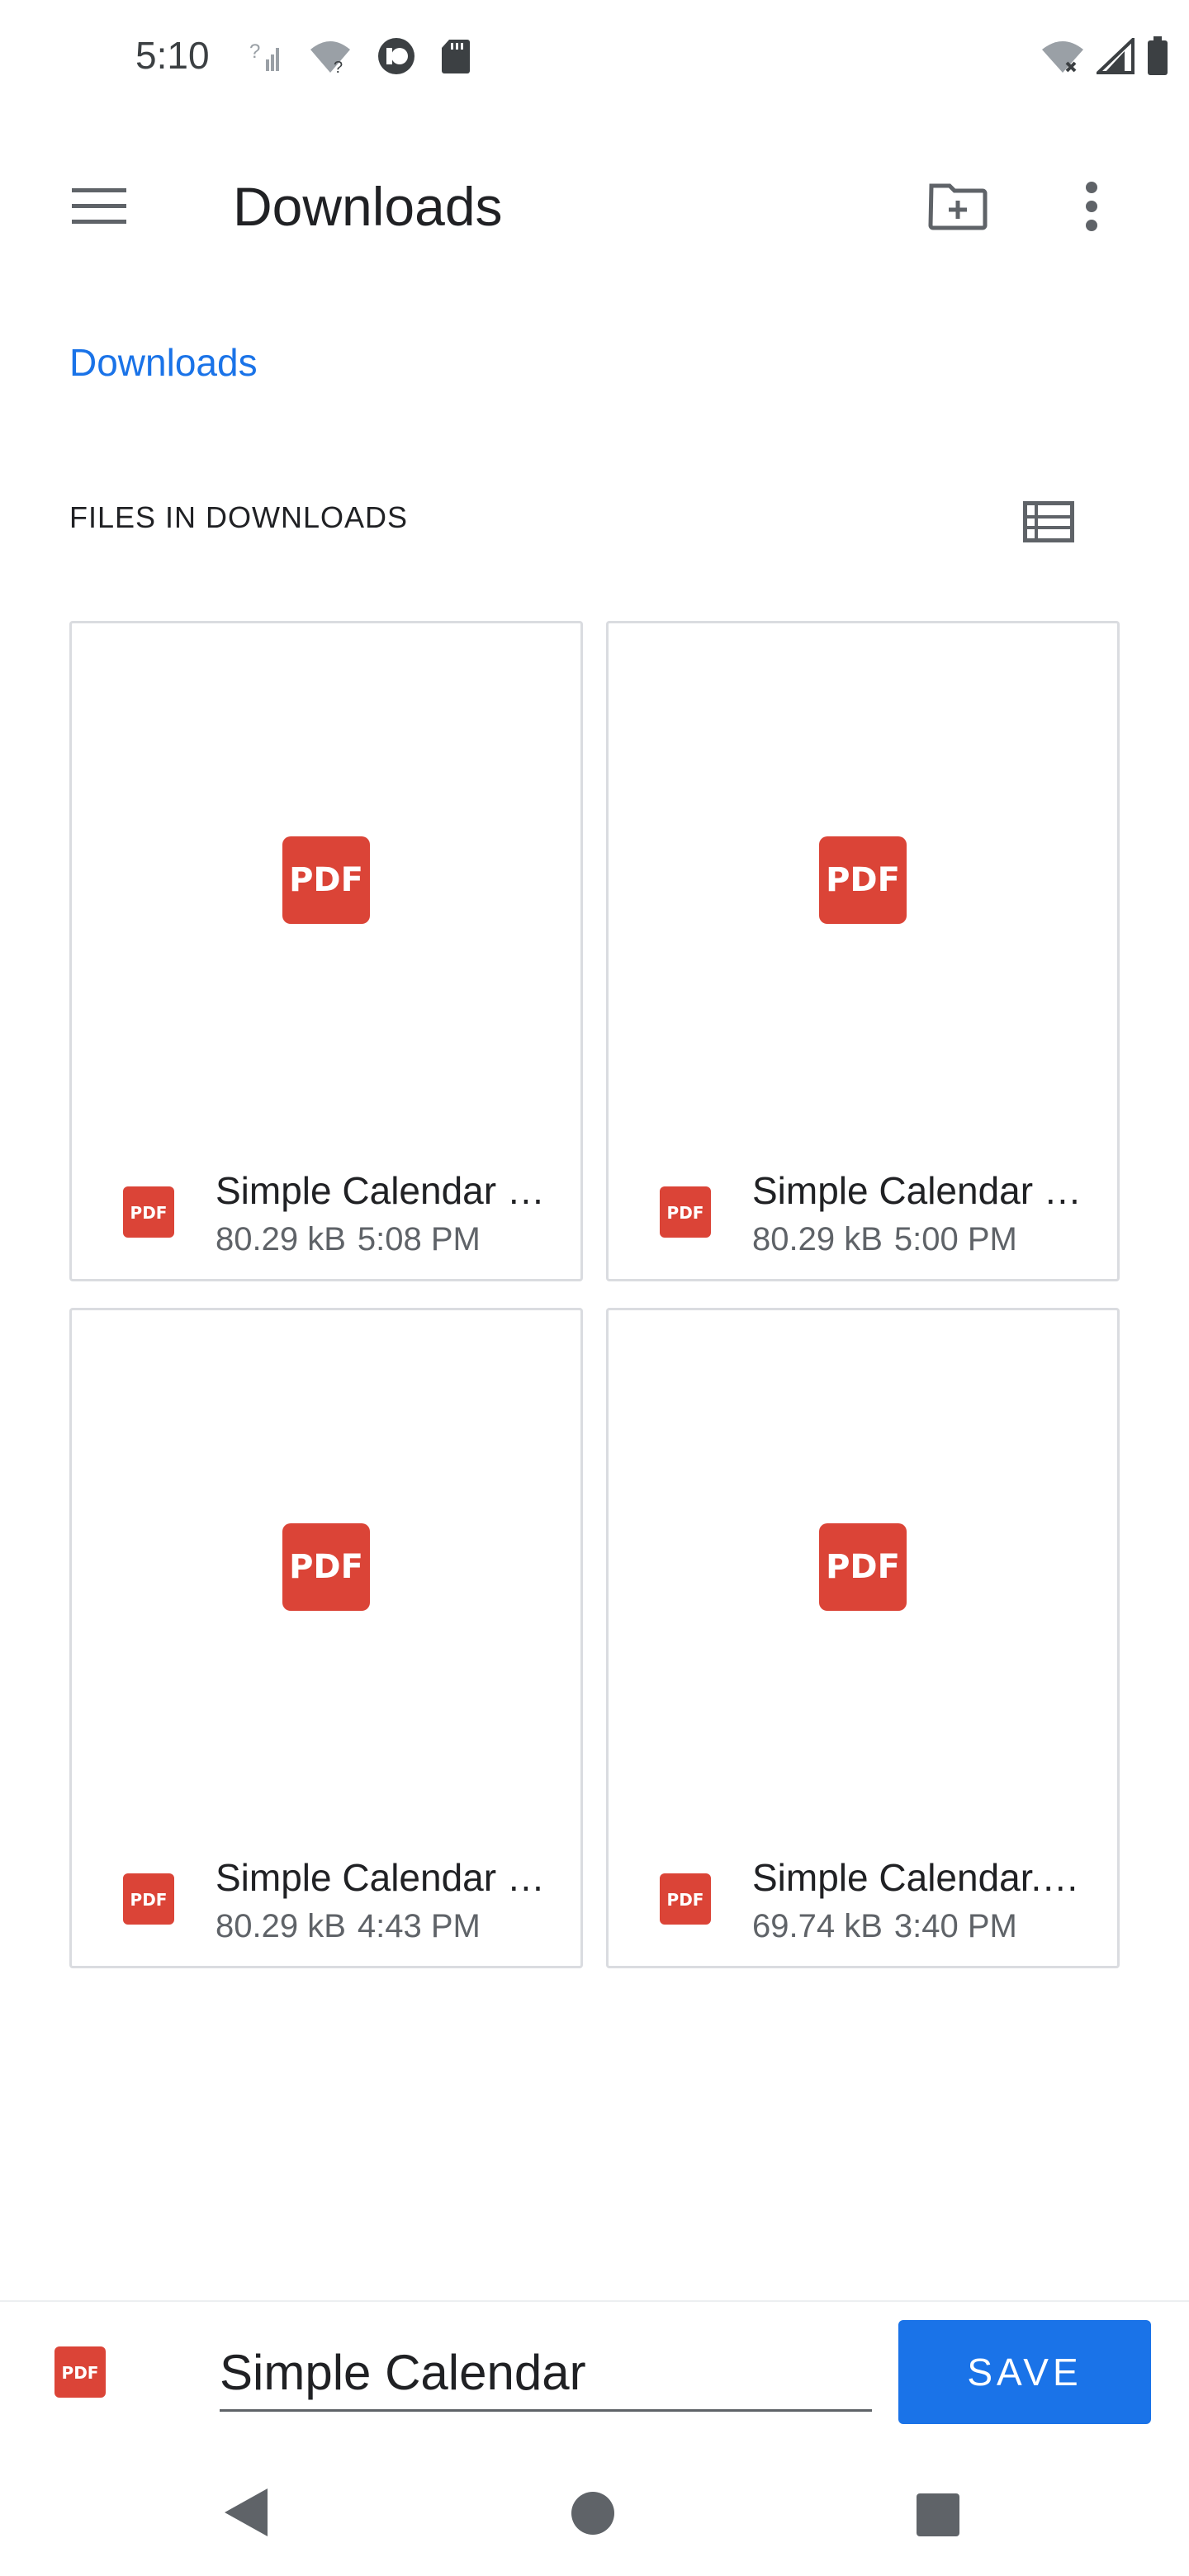 Image resolution: width=1189 pixels, height=2576 pixels. I want to click on app-bar: Downloads, so click(594, 206).